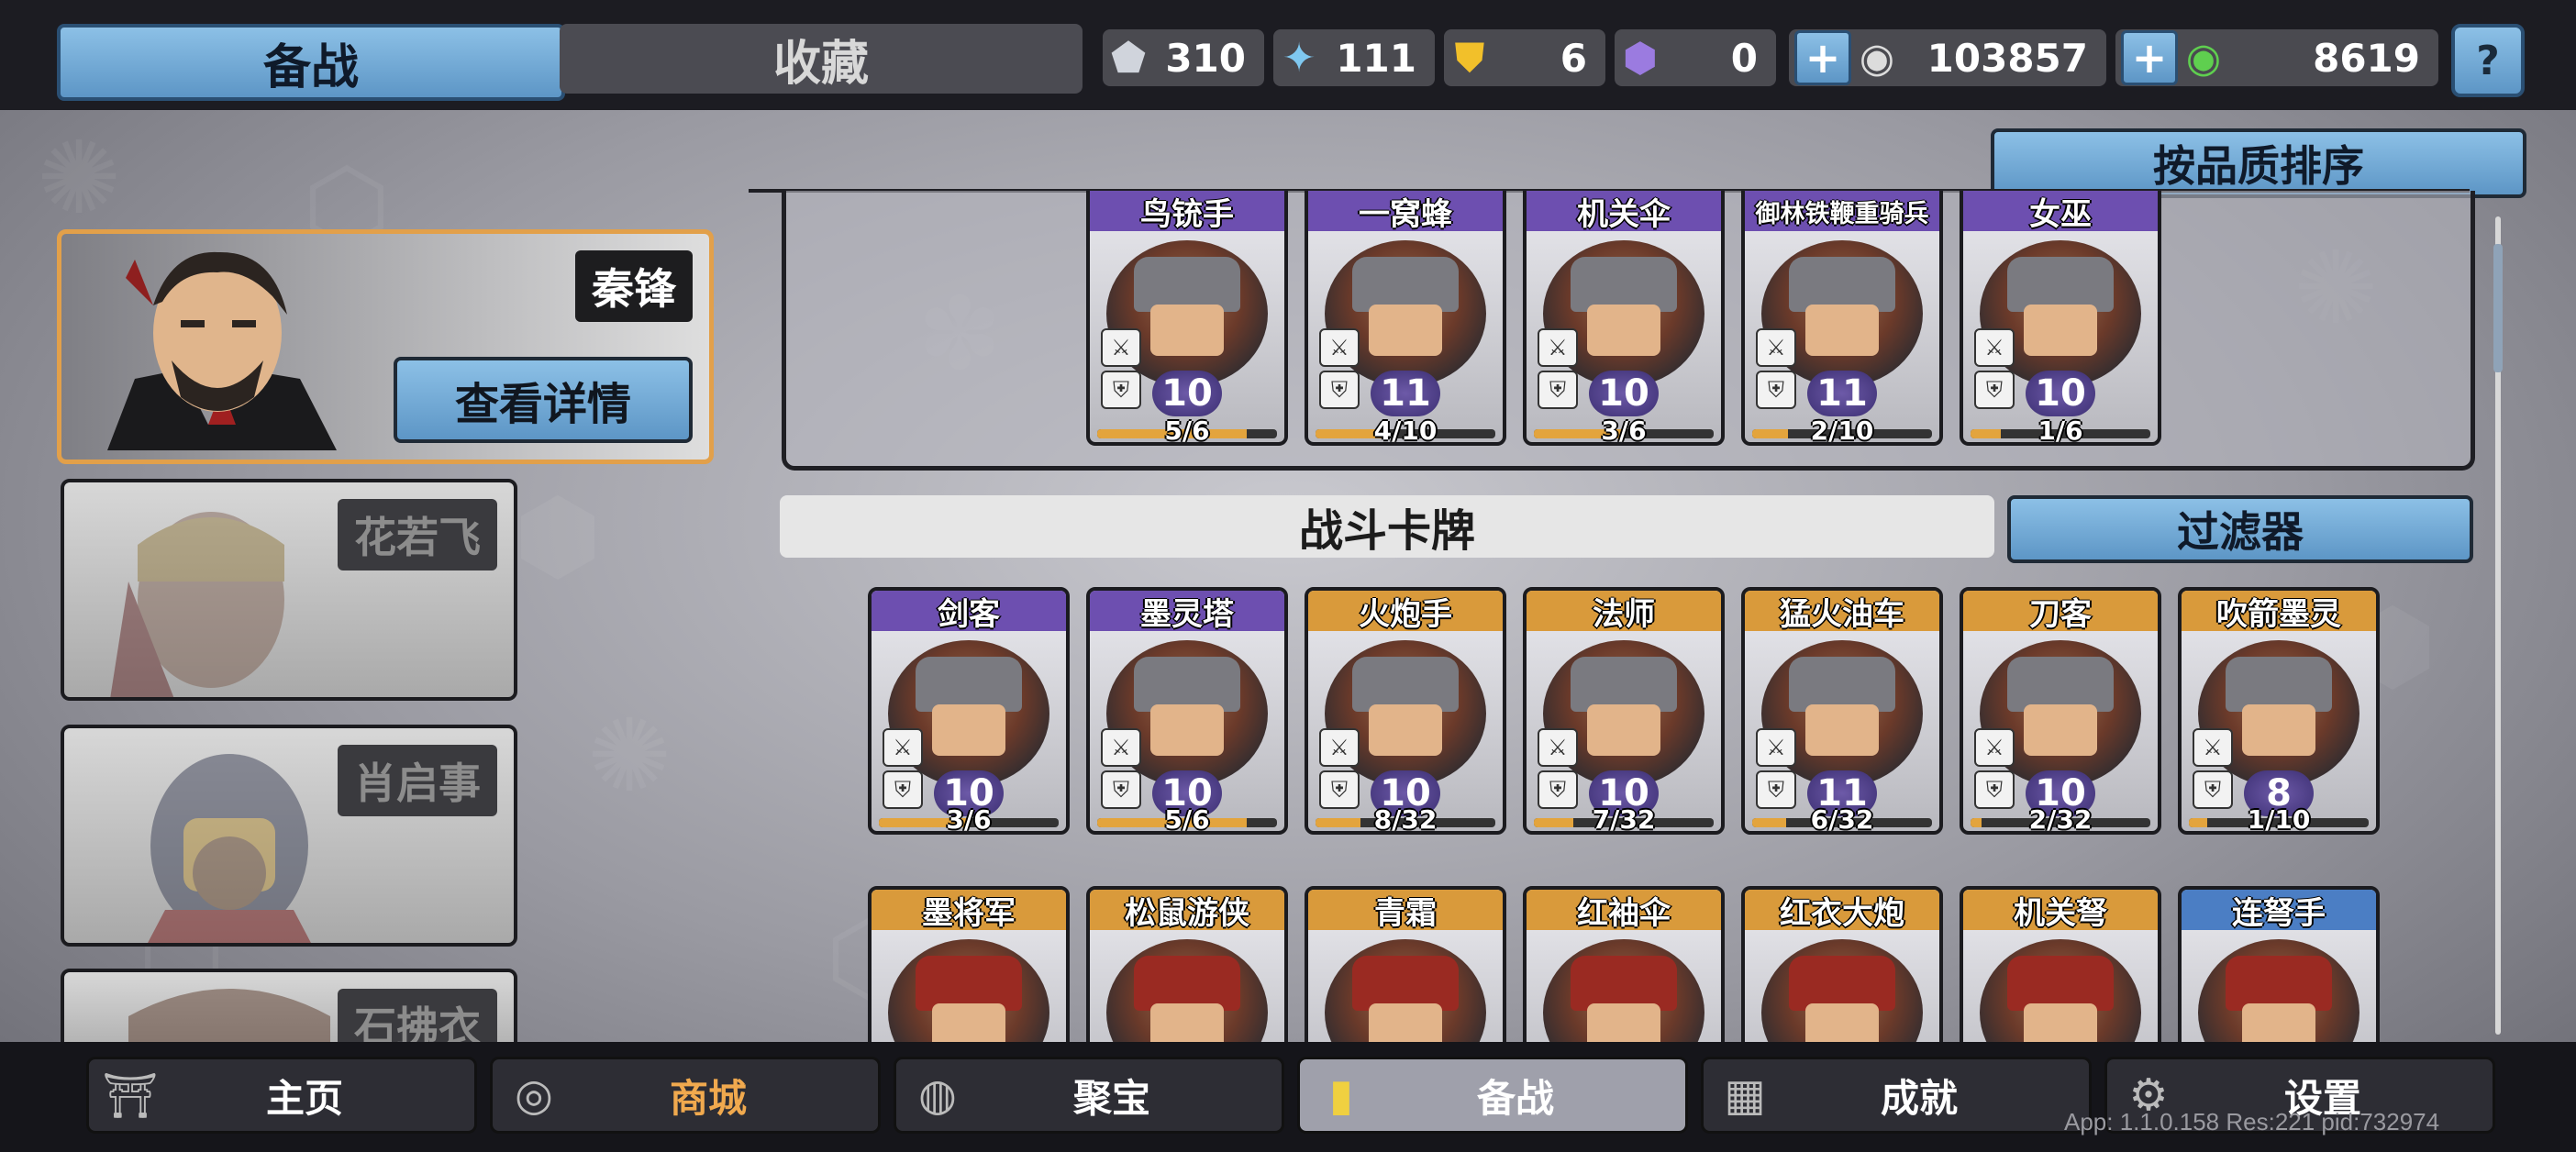 The image size is (2576, 1152). I want to click on nav-label: 主页, so click(304, 1098).